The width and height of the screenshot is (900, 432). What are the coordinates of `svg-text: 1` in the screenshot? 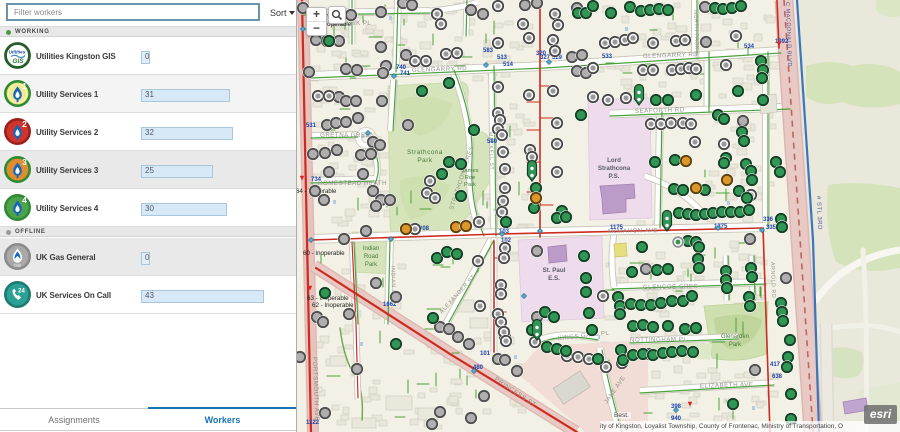 It's located at (24, 86).